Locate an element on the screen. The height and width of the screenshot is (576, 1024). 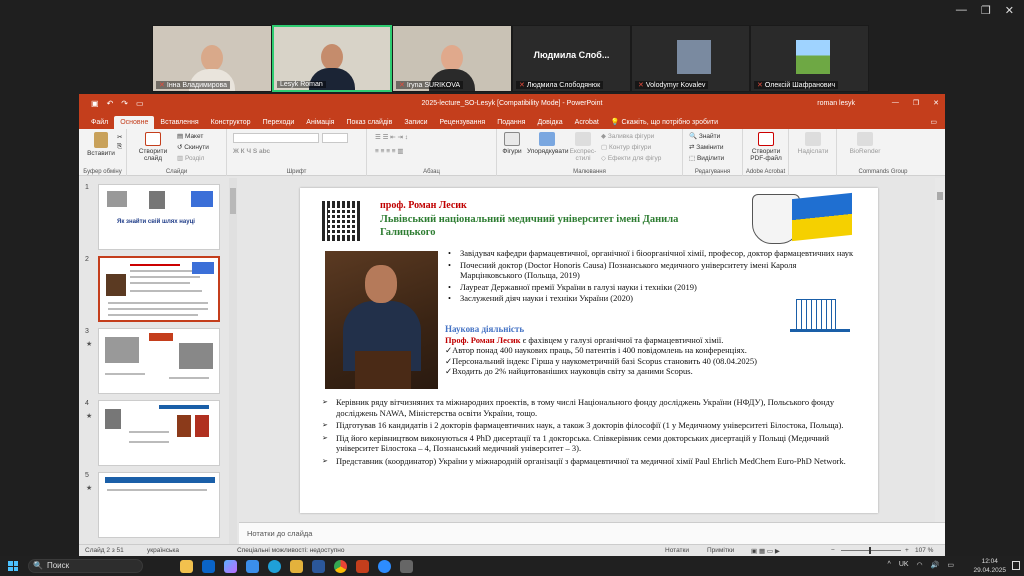
language-indicator: українська is located at coordinates (163, 550).